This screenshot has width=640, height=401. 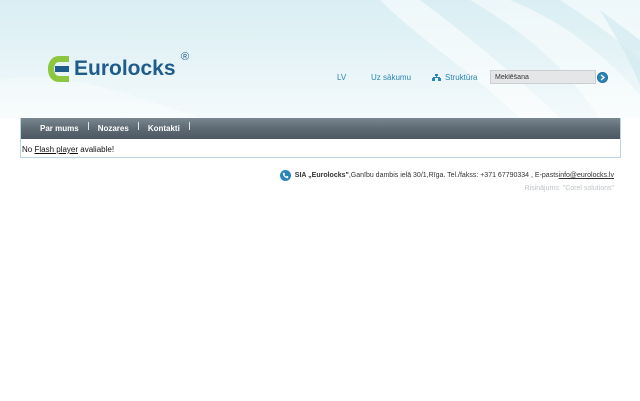 I want to click on home-link: Uz sākumu, so click(x=391, y=77).